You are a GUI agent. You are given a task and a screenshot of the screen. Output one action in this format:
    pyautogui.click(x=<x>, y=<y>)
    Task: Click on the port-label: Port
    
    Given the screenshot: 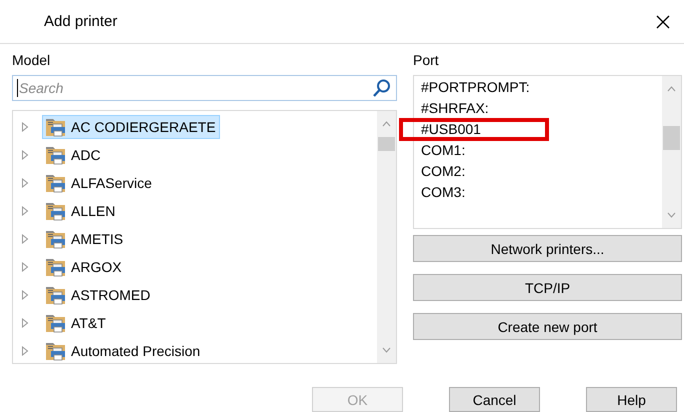 What is the action you would take?
    pyautogui.click(x=426, y=60)
    